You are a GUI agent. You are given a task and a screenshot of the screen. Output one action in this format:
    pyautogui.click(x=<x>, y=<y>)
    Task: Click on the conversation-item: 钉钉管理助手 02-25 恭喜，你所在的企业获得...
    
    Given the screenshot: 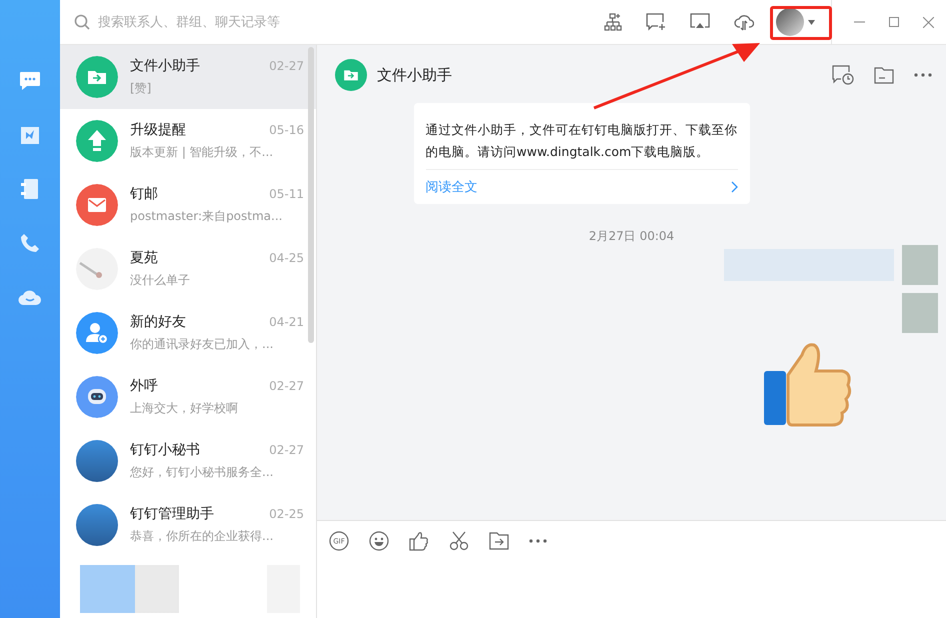 What is the action you would take?
    pyautogui.click(x=188, y=525)
    